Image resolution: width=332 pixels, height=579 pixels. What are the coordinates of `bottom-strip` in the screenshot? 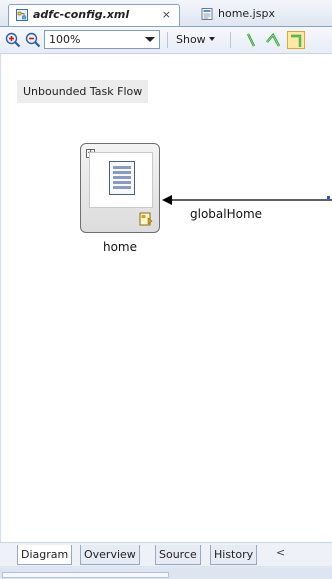 It's located at (166, 572).